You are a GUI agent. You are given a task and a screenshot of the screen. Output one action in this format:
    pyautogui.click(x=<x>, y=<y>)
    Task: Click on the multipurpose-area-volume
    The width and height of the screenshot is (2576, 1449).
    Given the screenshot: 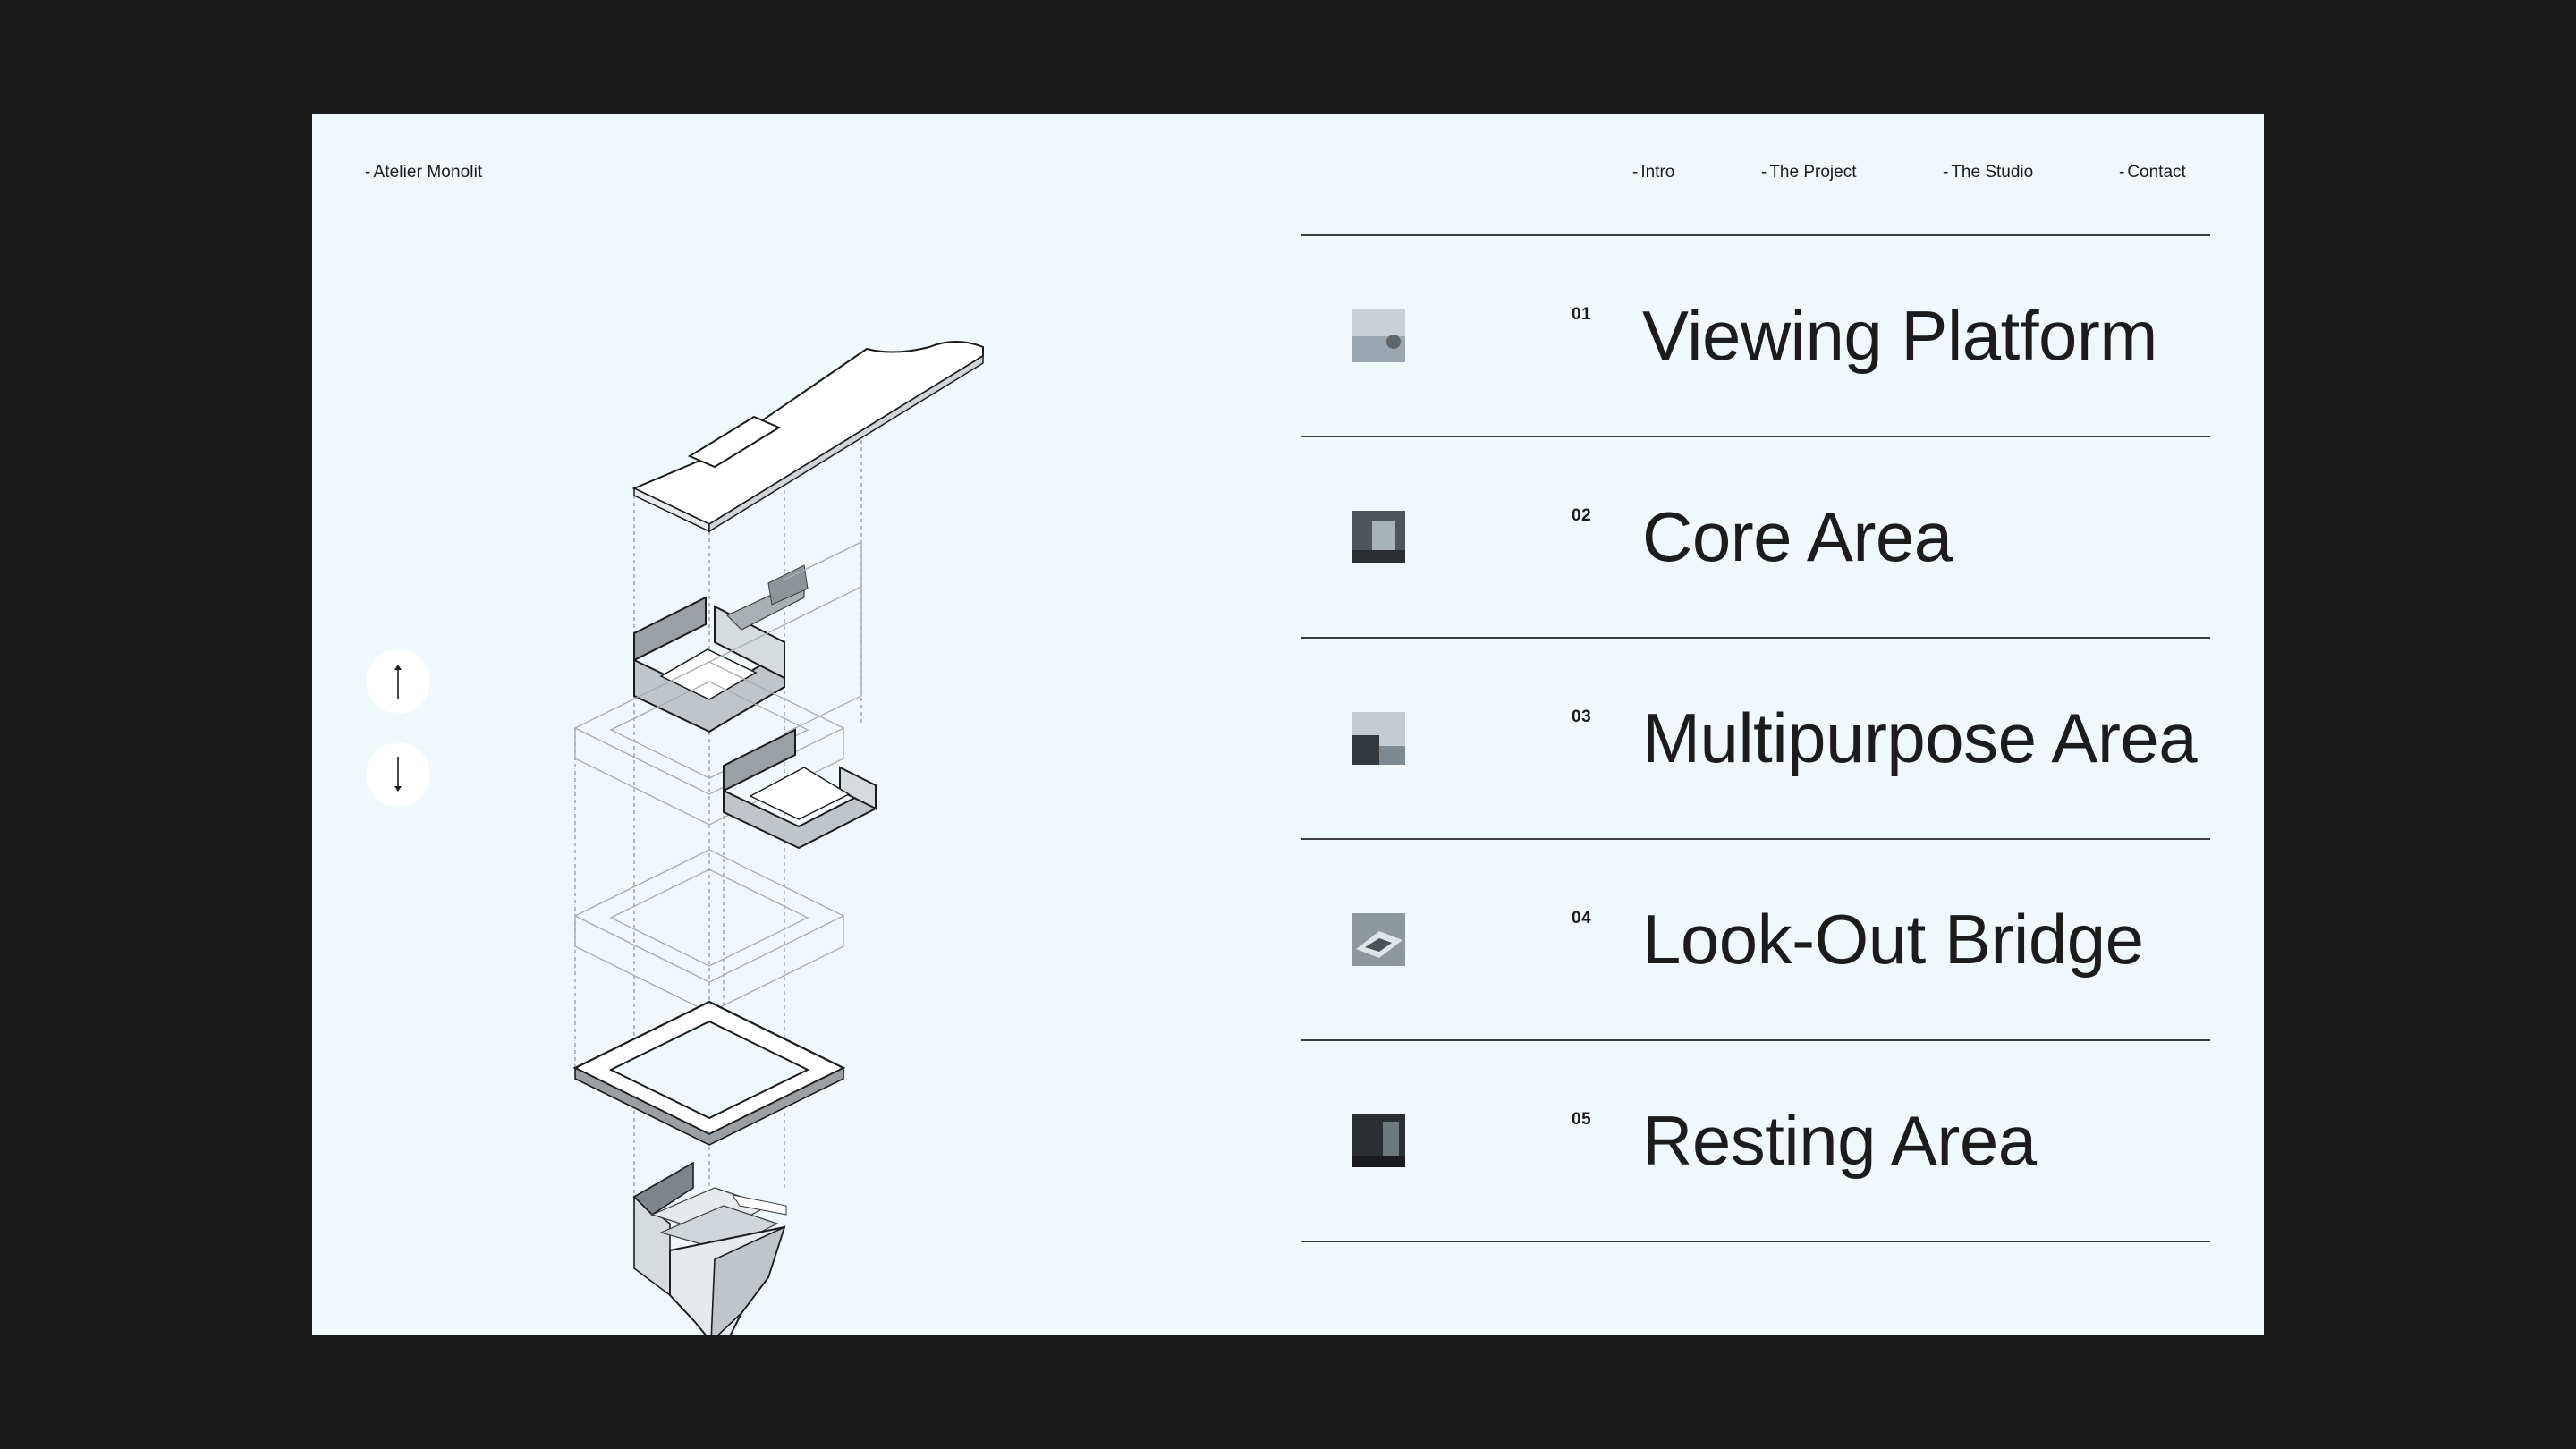 What is the action you would take?
    pyautogui.click(x=800, y=789)
    